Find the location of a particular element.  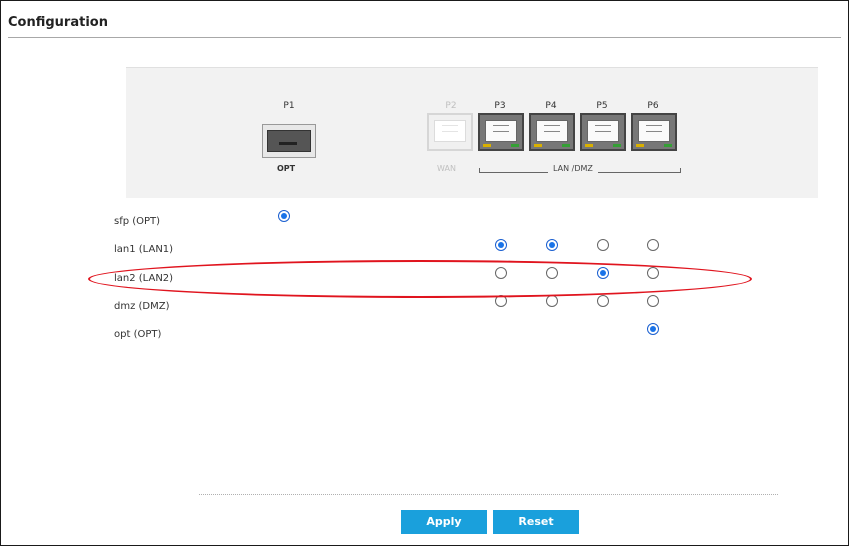

radio-lan1-p5 is located at coordinates (603, 245).